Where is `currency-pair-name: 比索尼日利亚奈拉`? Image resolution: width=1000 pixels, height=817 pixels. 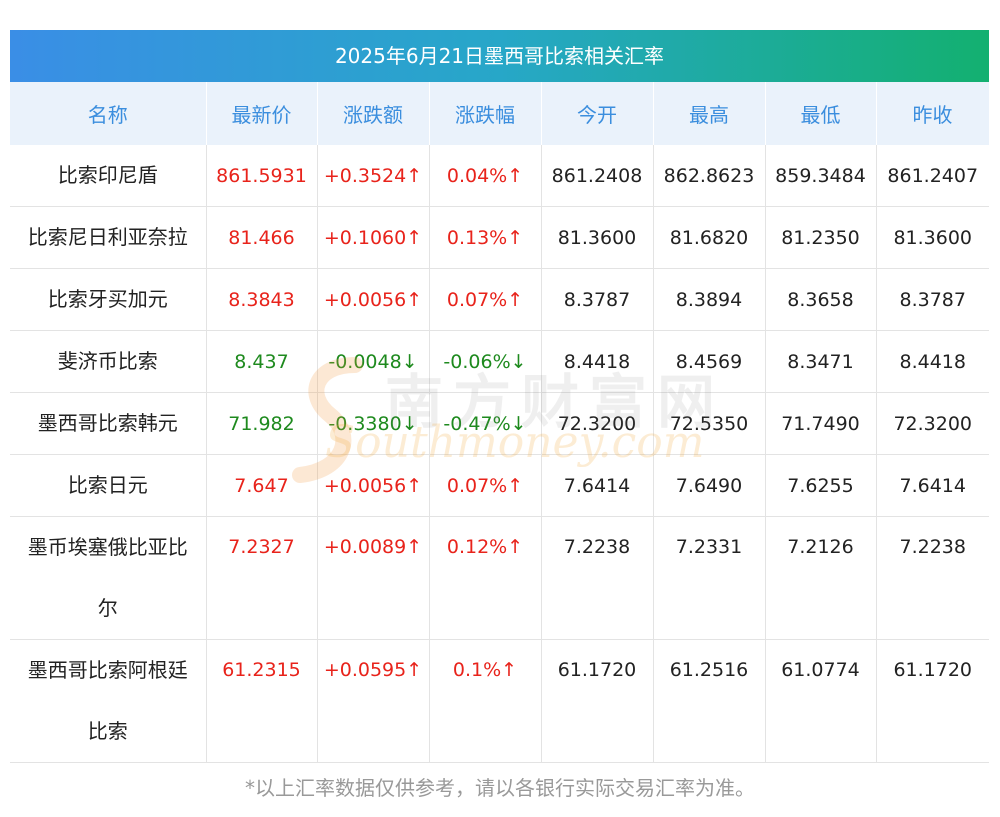 currency-pair-name: 比索尼日利亚奈拉 is located at coordinates (108, 237).